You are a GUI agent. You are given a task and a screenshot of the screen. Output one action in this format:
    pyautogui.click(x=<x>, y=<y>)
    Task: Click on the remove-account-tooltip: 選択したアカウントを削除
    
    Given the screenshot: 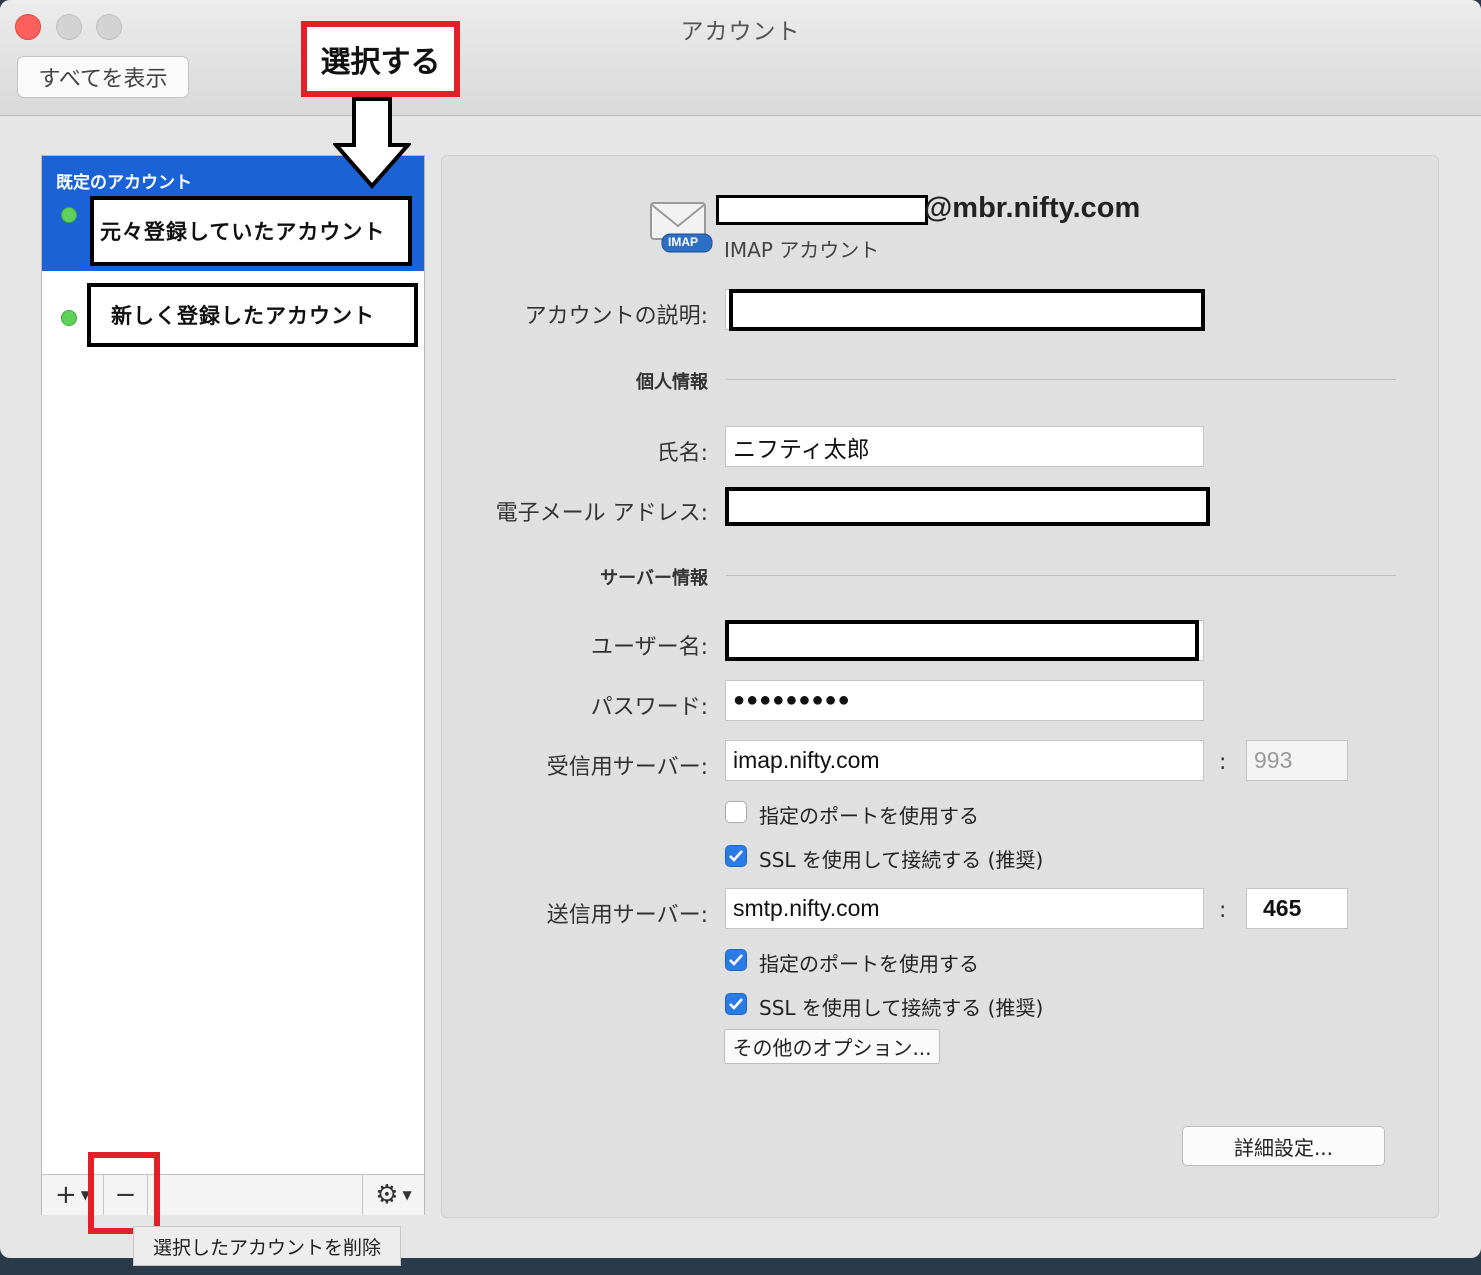 What is the action you would take?
    pyautogui.click(x=267, y=1246)
    